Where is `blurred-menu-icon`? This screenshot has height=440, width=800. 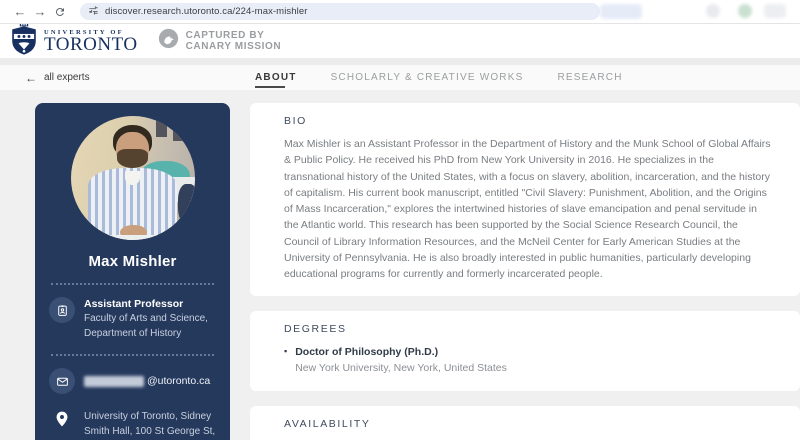 blurred-menu-icon is located at coordinates (775, 11).